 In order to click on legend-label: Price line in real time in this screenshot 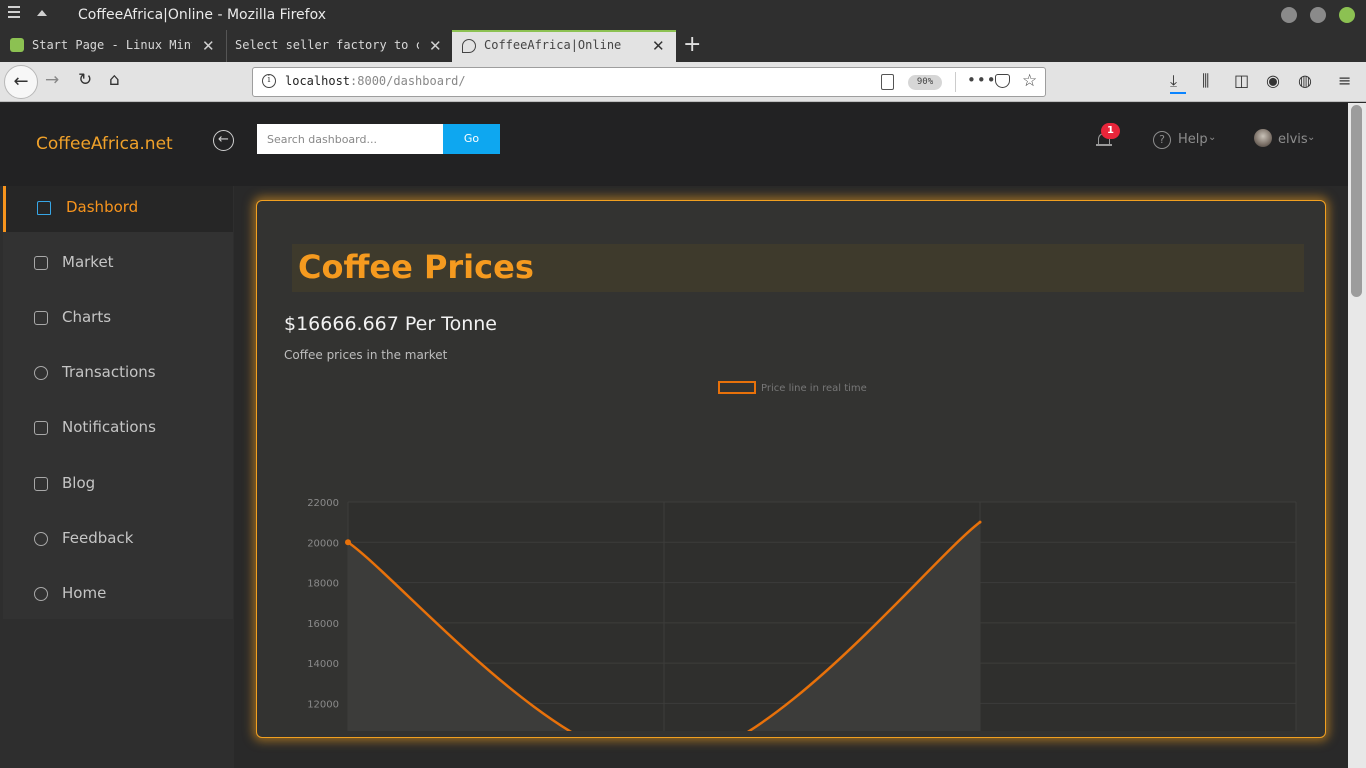, I will do `click(814, 388)`.